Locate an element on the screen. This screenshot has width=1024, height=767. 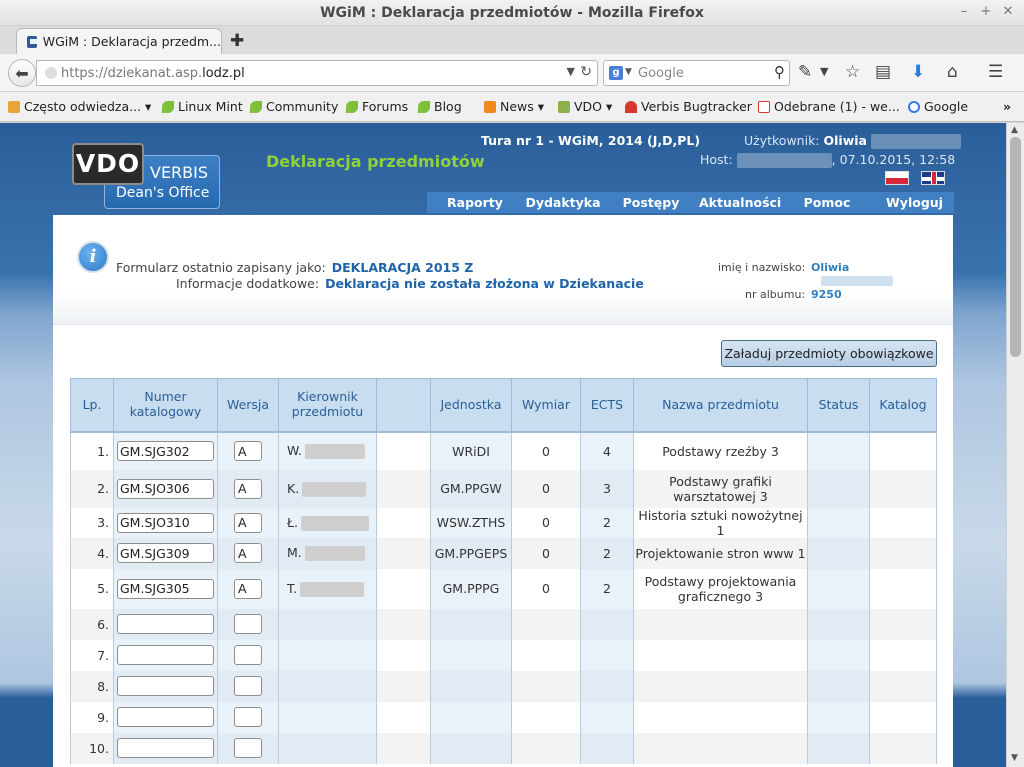
bookmark-item: Linux Mint is located at coordinates (202, 106).